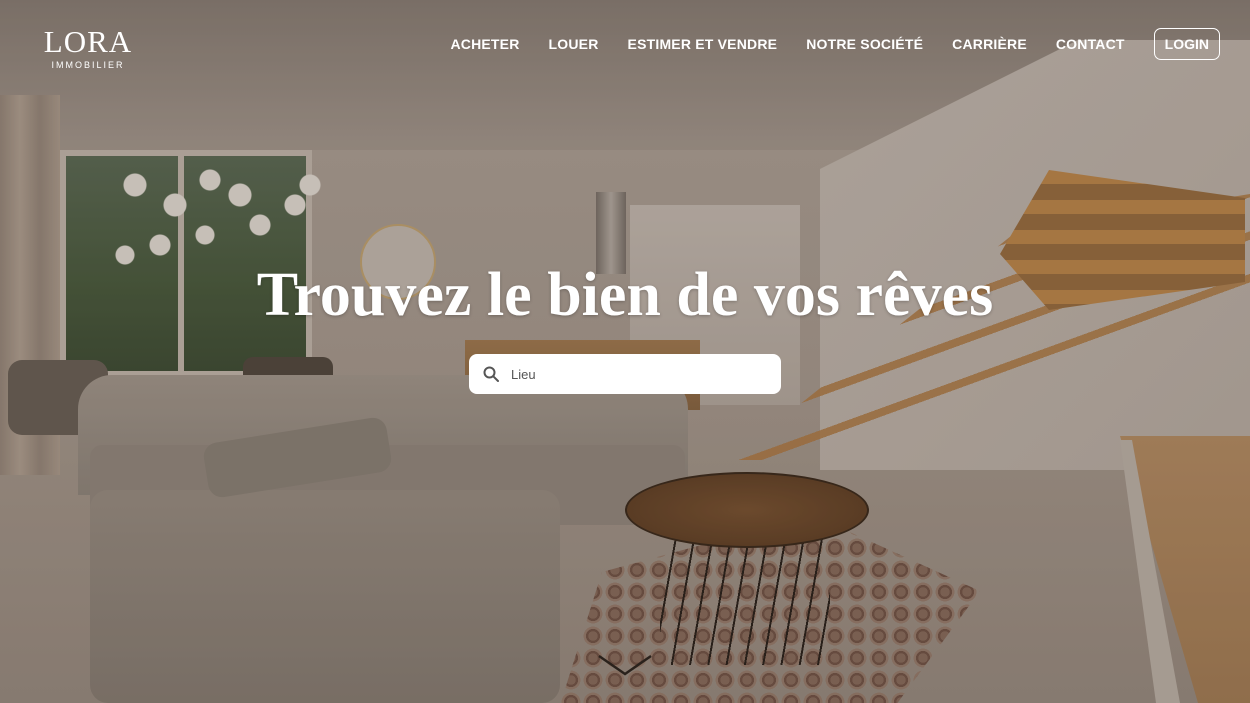  What do you see at coordinates (625, 665) in the screenshot?
I see `chevron-down-icon` at bounding box center [625, 665].